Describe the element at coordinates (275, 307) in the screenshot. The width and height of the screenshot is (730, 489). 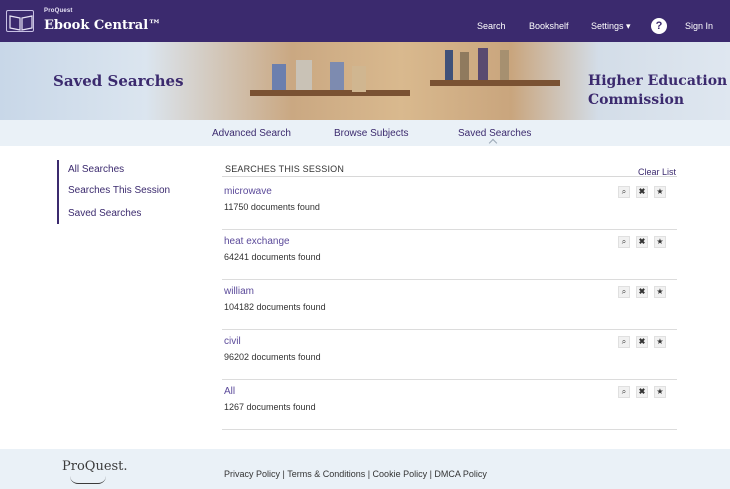
I see `documents-found-count: 104182 documents found` at that location.